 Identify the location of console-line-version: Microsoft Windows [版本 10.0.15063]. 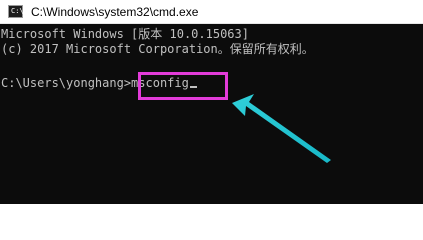
(125, 34).